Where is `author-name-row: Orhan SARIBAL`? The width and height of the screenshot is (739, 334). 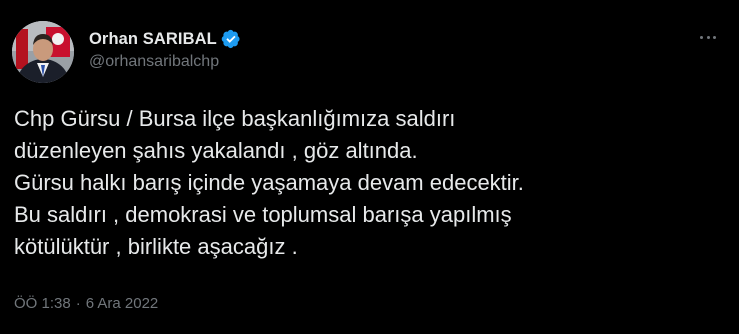
author-name-row: Orhan SARIBAL is located at coordinates (165, 39).